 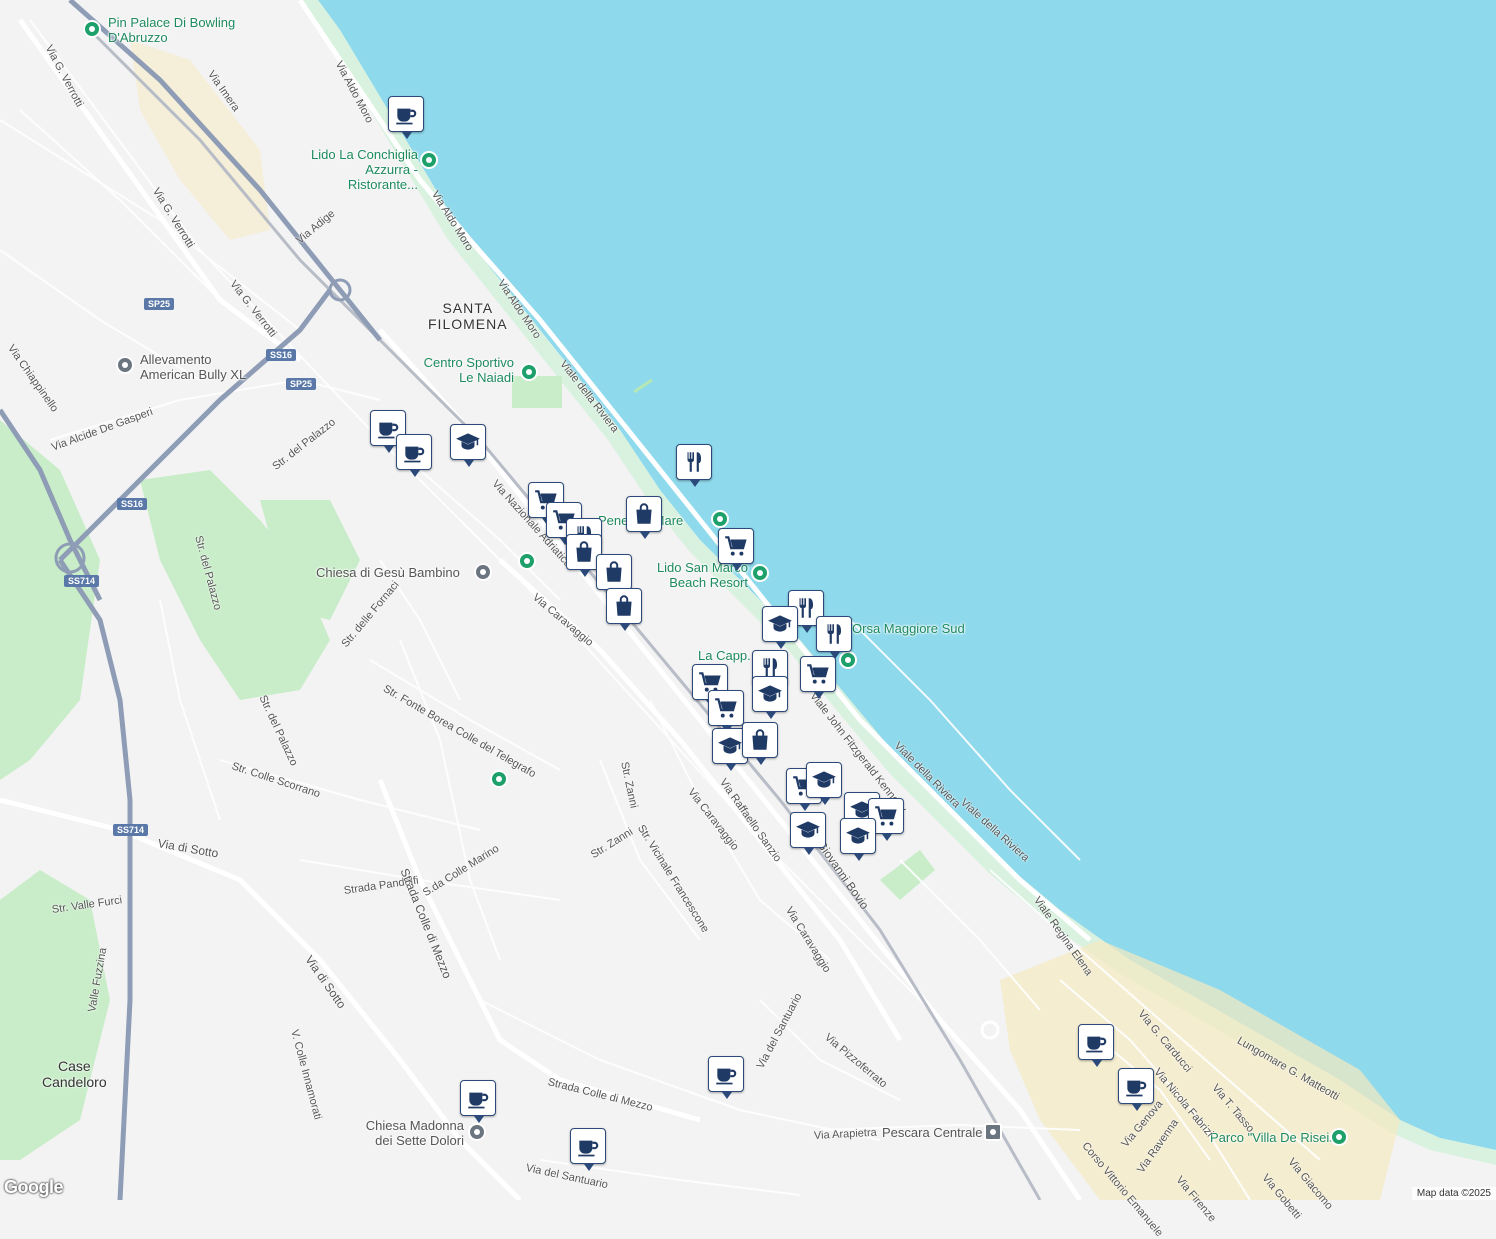 What do you see at coordinates (848, 660) in the screenshot?
I see `poi-dot-orsa-maggiore` at bounding box center [848, 660].